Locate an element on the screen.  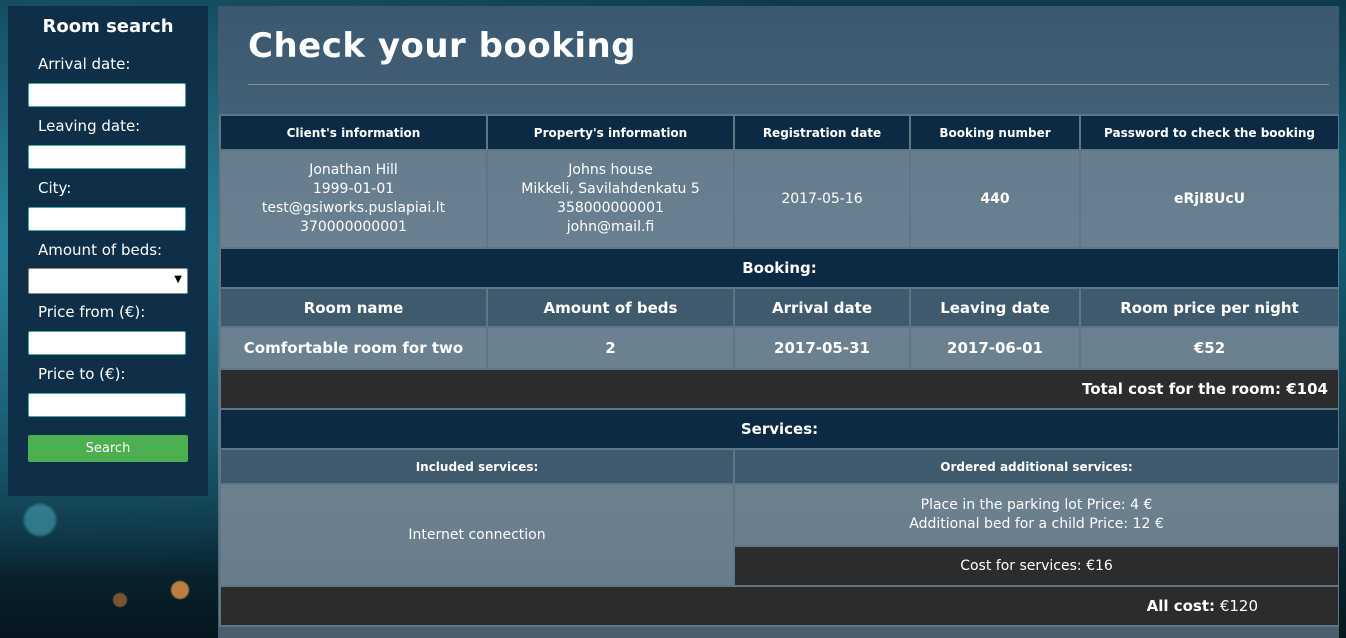
sidebar-title: Room search is located at coordinates (108, 26).